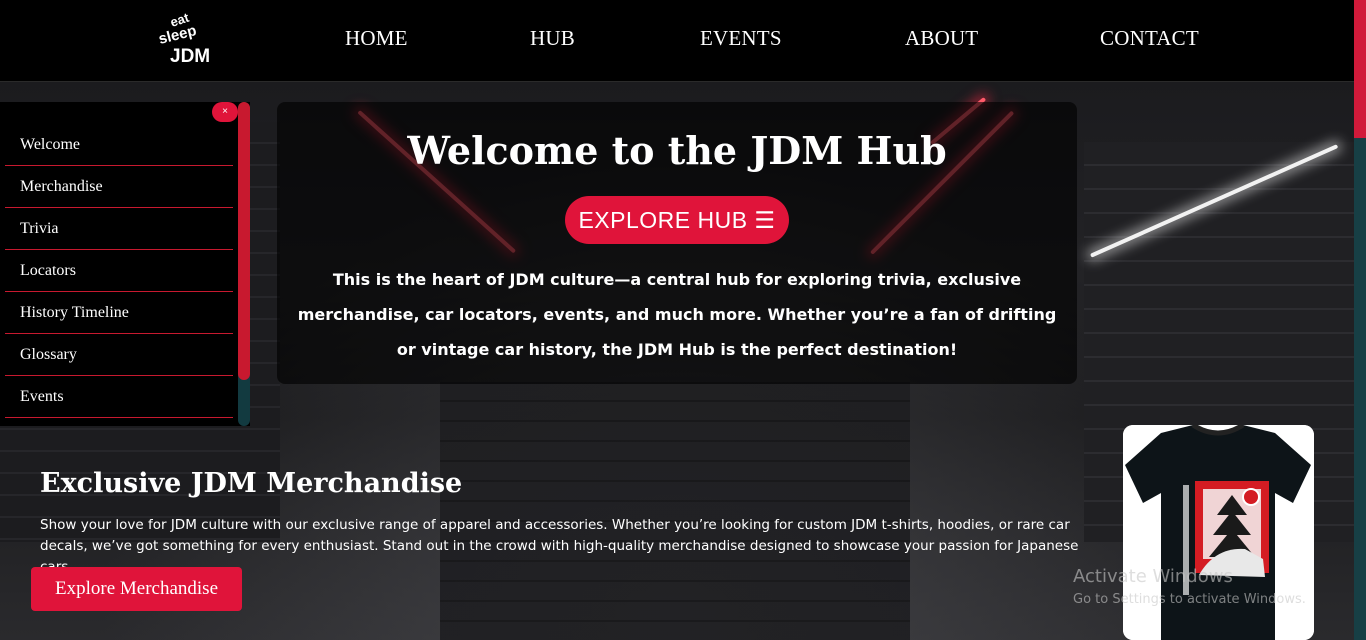  I want to click on nav-contact: CONTACT, so click(1149, 38).